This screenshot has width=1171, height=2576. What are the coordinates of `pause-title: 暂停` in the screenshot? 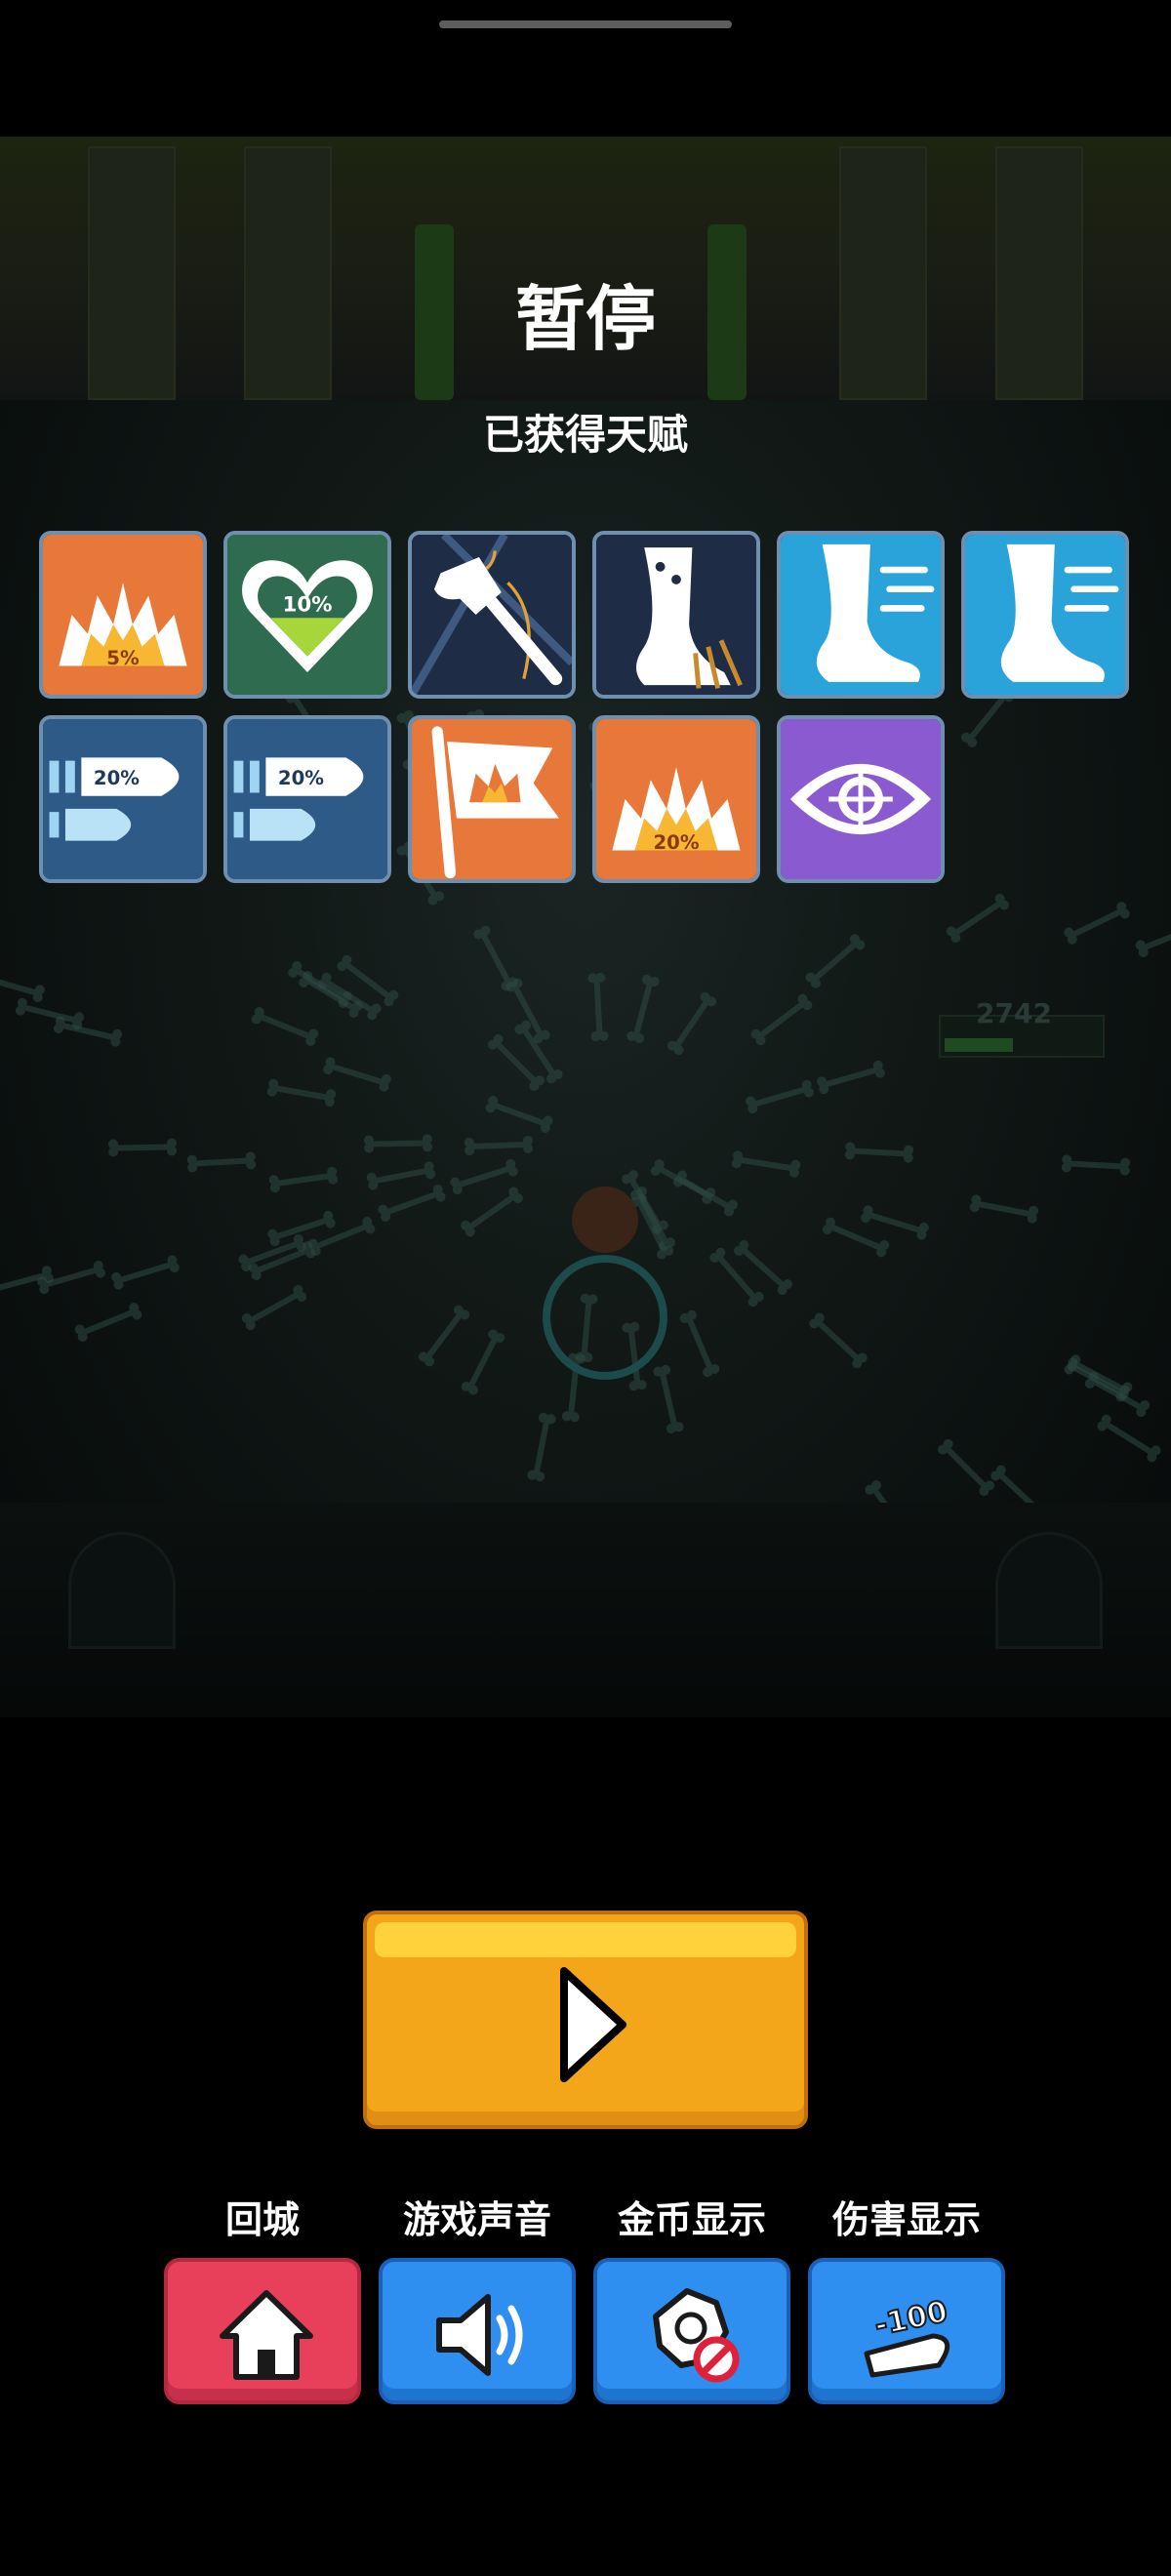 It's located at (585, 319).